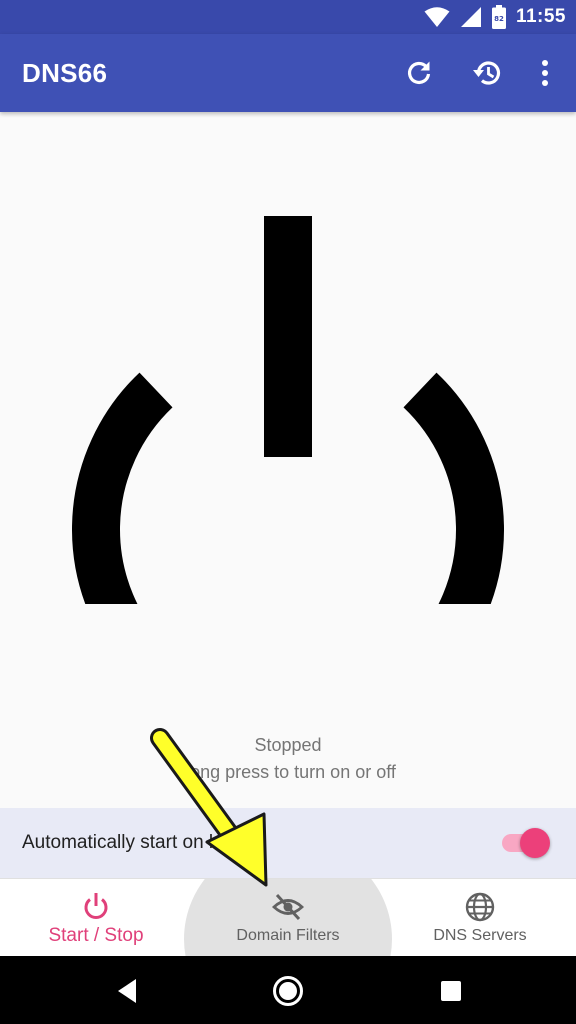 This screenshot has width=576, height=1024. I want to click on vpn-status: Stopped Long press to turn on or off, so click(288, 759).